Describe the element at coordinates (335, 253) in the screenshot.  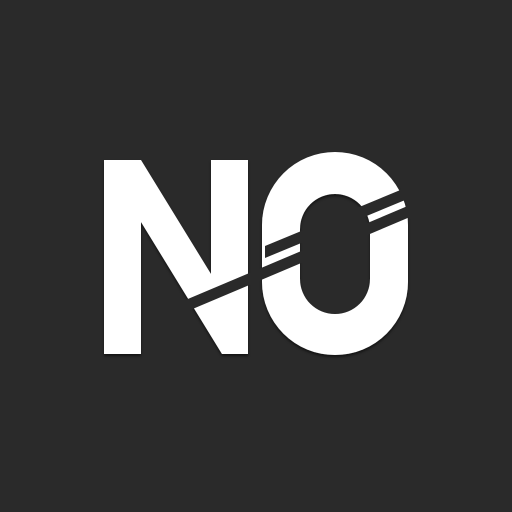
I see `letter-o-shape` at that location.